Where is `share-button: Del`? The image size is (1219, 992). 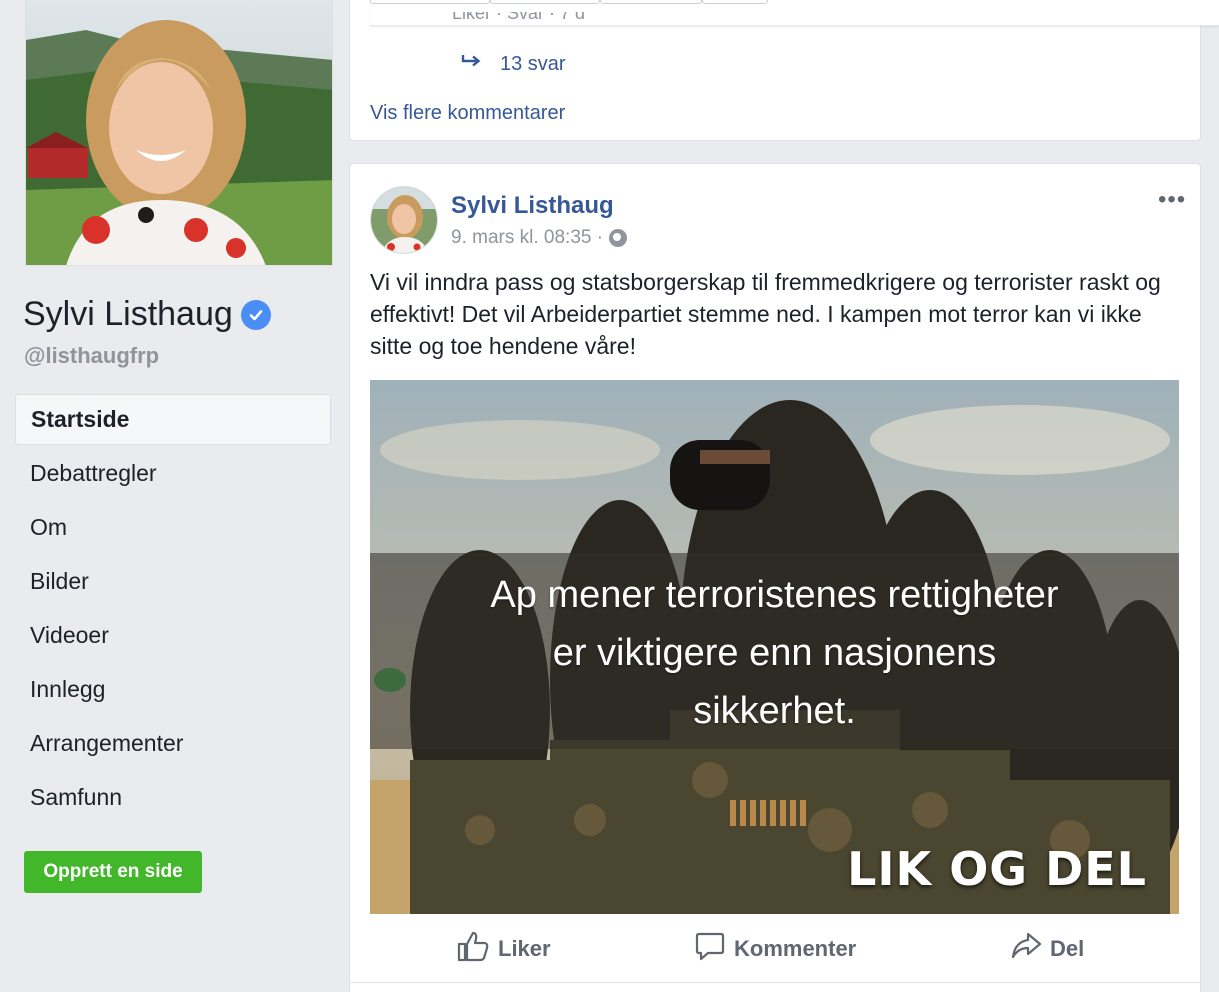
share-button: Del is located at coordinates (1047, 949).